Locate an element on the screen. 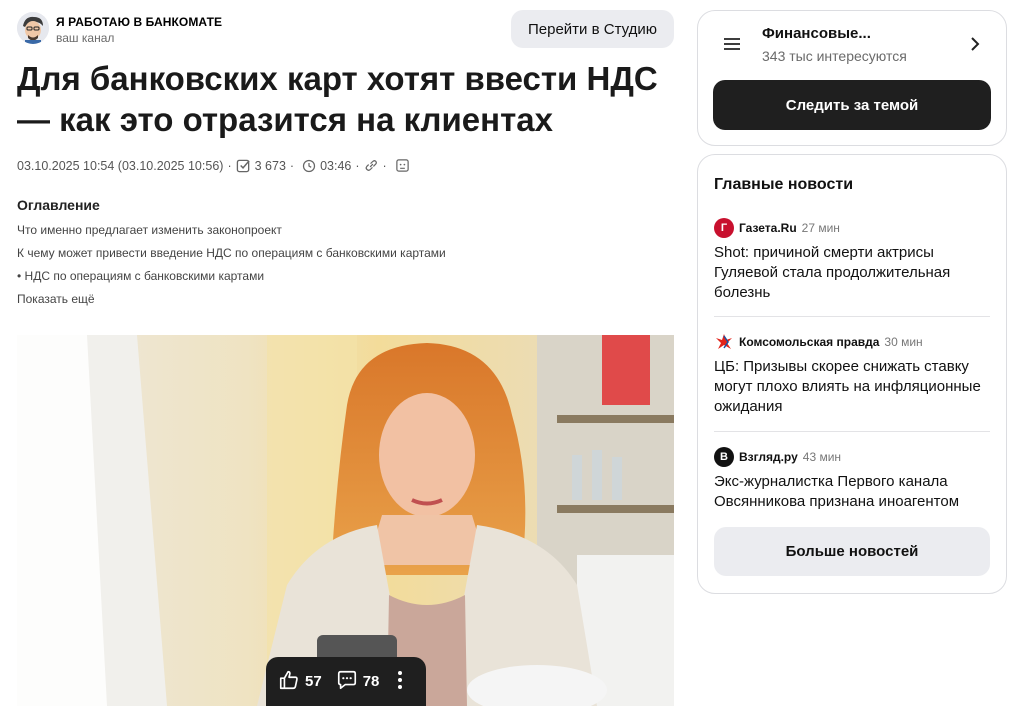 This screenshot has height=706, width=1024. like-button: 57 is located at coordinates (300, 682).